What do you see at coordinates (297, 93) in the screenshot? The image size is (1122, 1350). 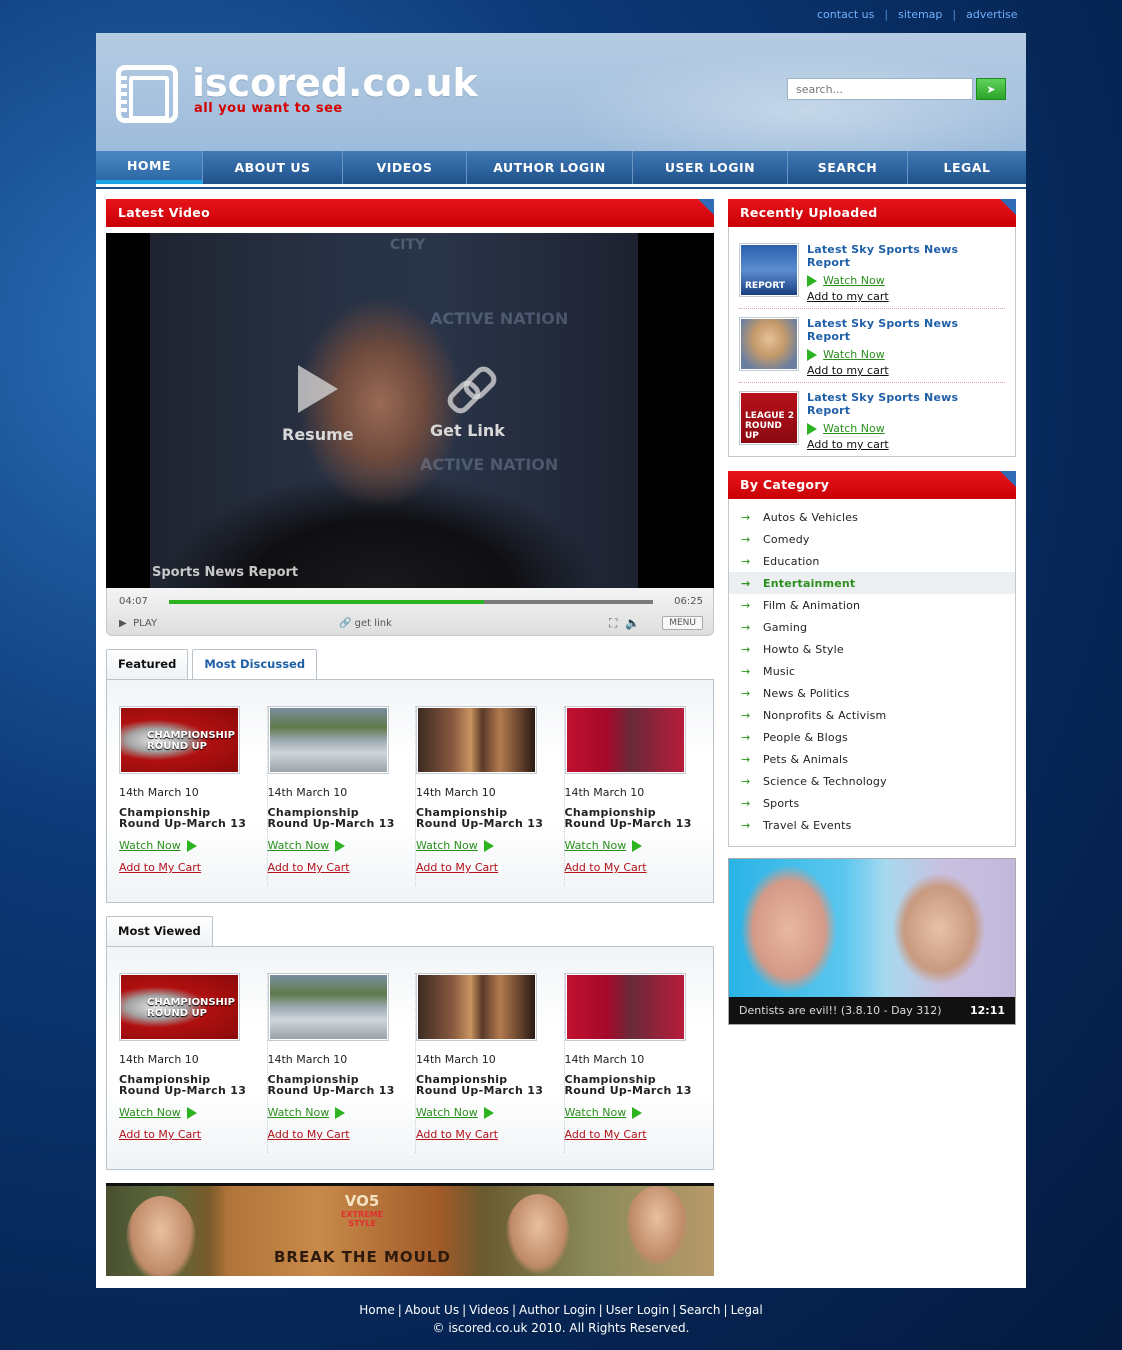 I see `logo: iscored.co.uk all you want to see` at bounding box center [297, 93].